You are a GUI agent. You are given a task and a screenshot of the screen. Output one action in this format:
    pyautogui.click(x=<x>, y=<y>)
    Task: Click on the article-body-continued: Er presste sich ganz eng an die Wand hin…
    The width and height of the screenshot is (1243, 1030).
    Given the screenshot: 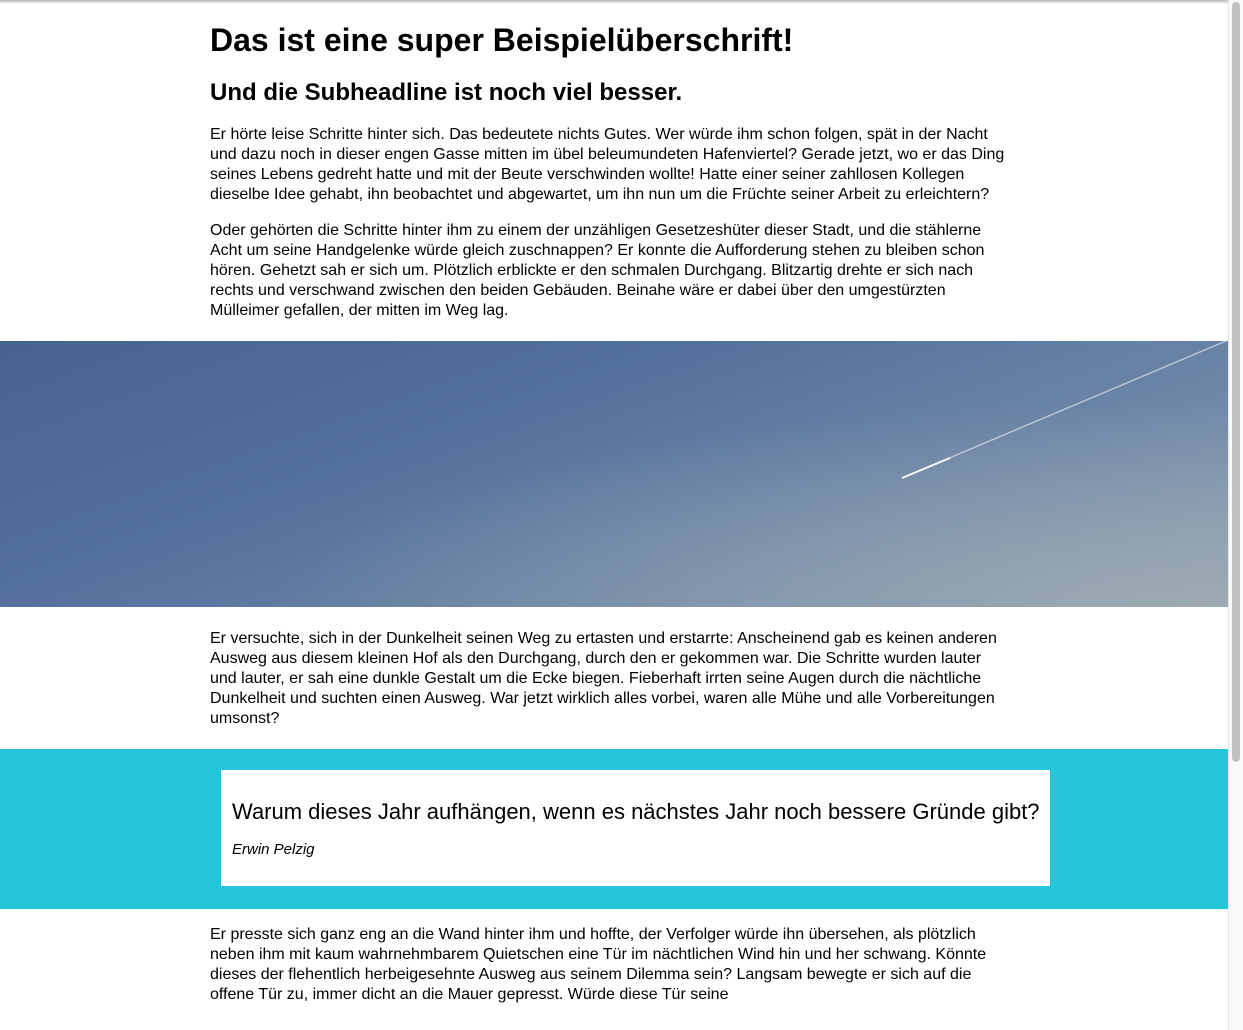 What is the action you would take?
    pyautogui.click(x=610, y=957)
    